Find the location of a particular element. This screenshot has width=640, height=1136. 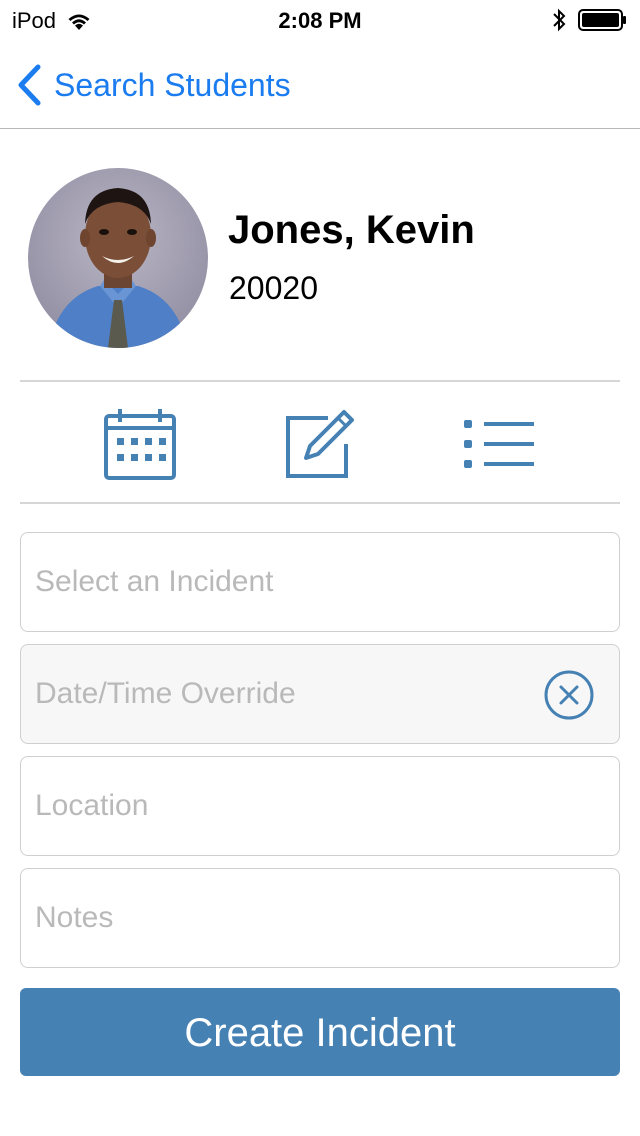

student-name: Jones, Kevin is located at coordinates (351, 230).